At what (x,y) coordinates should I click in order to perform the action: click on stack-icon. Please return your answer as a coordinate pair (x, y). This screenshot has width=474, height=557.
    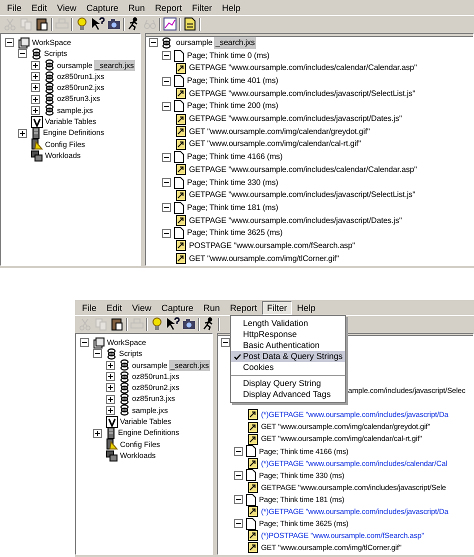
    Looking at the image, I should click on (112, 456).